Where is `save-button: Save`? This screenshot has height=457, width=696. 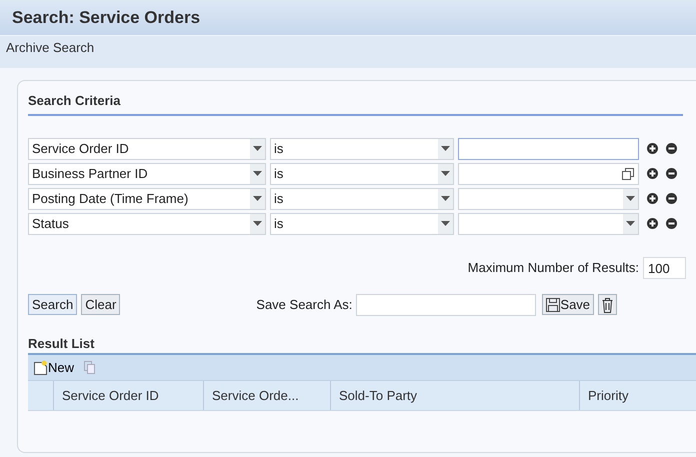
save-button: Save is located at coordinates (568, 304).